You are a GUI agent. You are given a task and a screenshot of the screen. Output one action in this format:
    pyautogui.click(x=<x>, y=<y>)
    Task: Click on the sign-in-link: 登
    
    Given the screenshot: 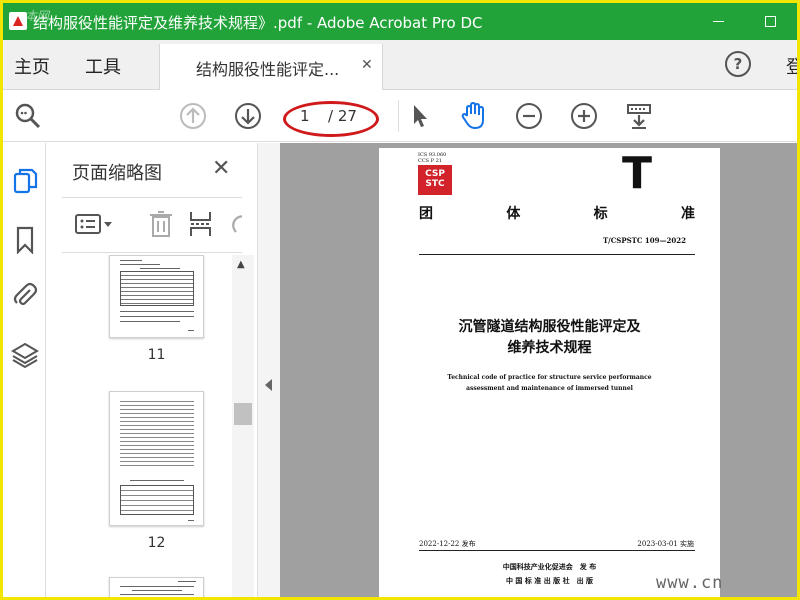 What is the action you would take?
    pyautogui.click(x=791, y=66)
    